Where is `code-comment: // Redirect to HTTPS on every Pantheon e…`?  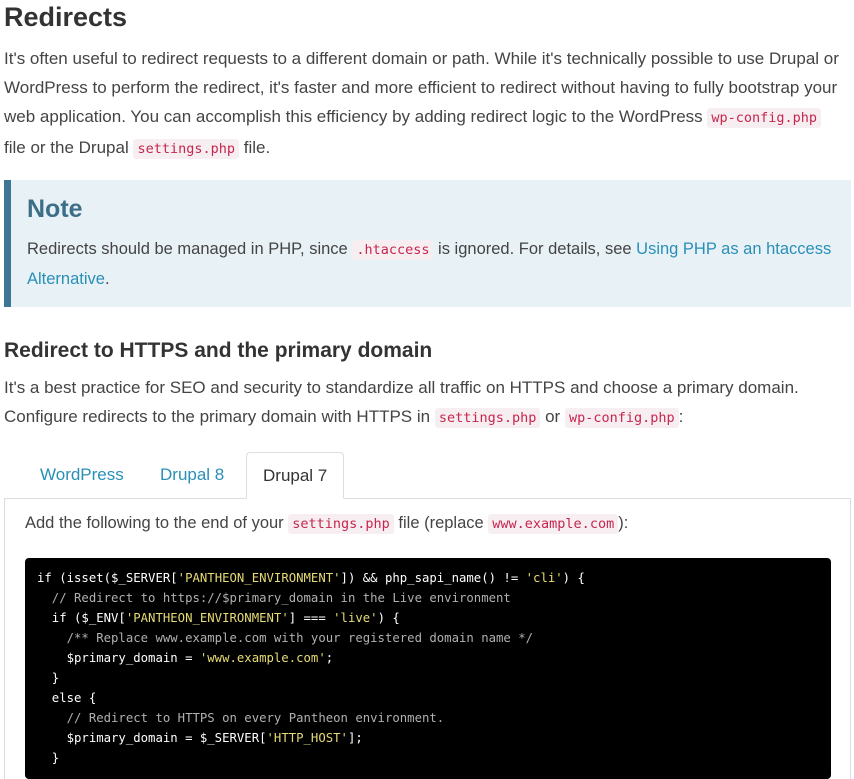
code-comment: // Redirect to HTTPS on every Pantheon e… is located at coordinates (241, 718).